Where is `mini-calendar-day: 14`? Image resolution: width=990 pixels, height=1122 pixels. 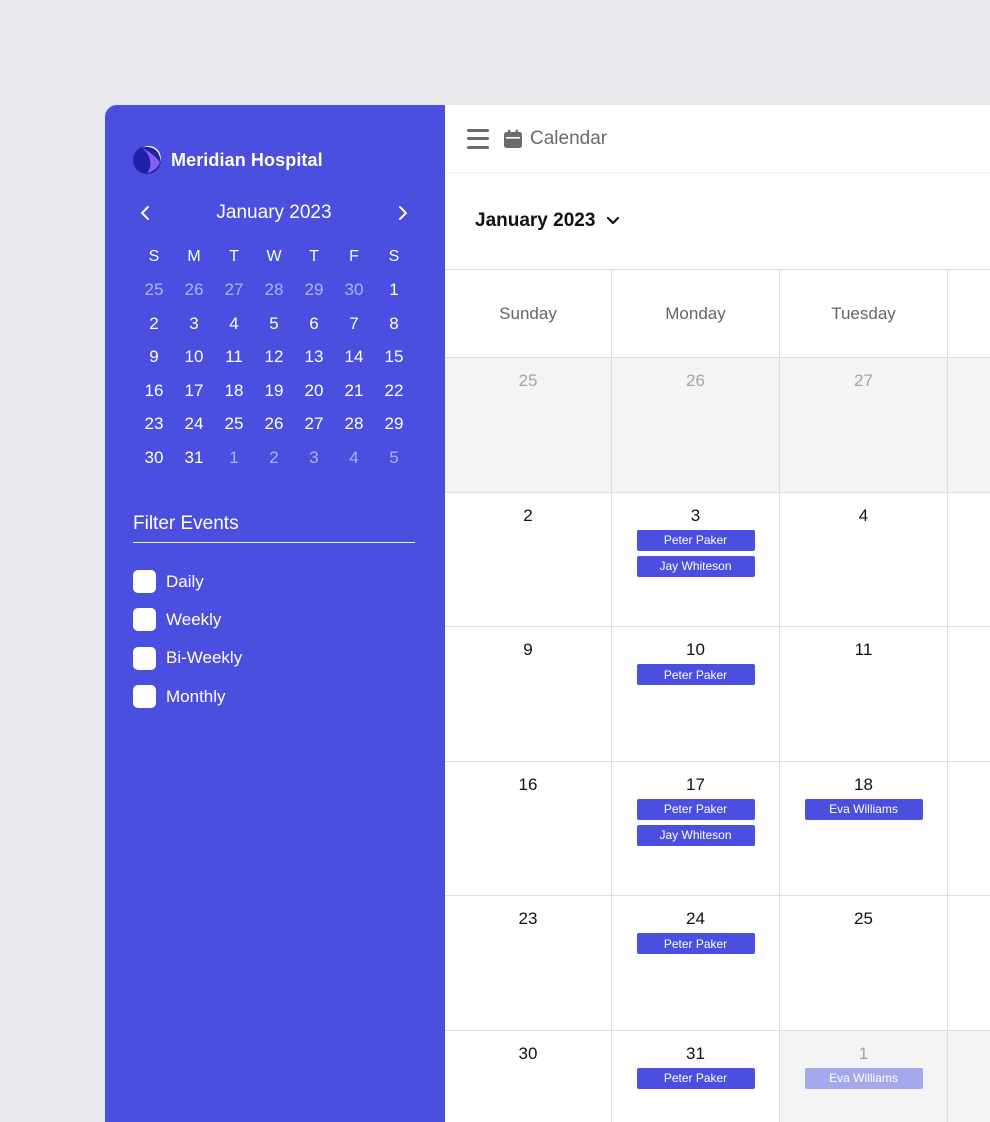
mini-calendar-day: 14 is located at coordinates (354, 358).